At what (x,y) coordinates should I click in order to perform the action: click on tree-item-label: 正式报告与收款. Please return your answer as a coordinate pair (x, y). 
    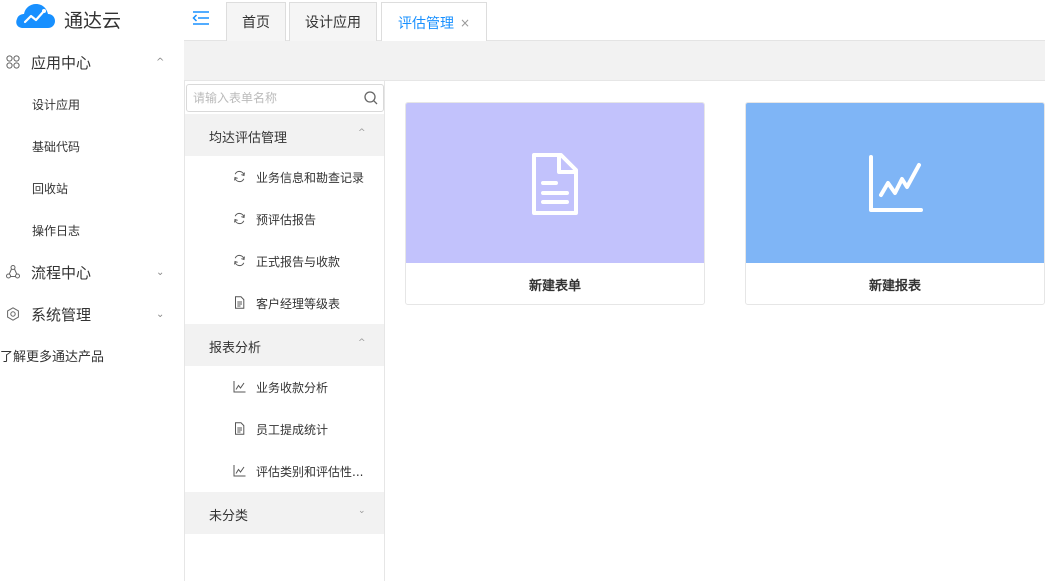
    Looking at the image, I should click on (298, 262).